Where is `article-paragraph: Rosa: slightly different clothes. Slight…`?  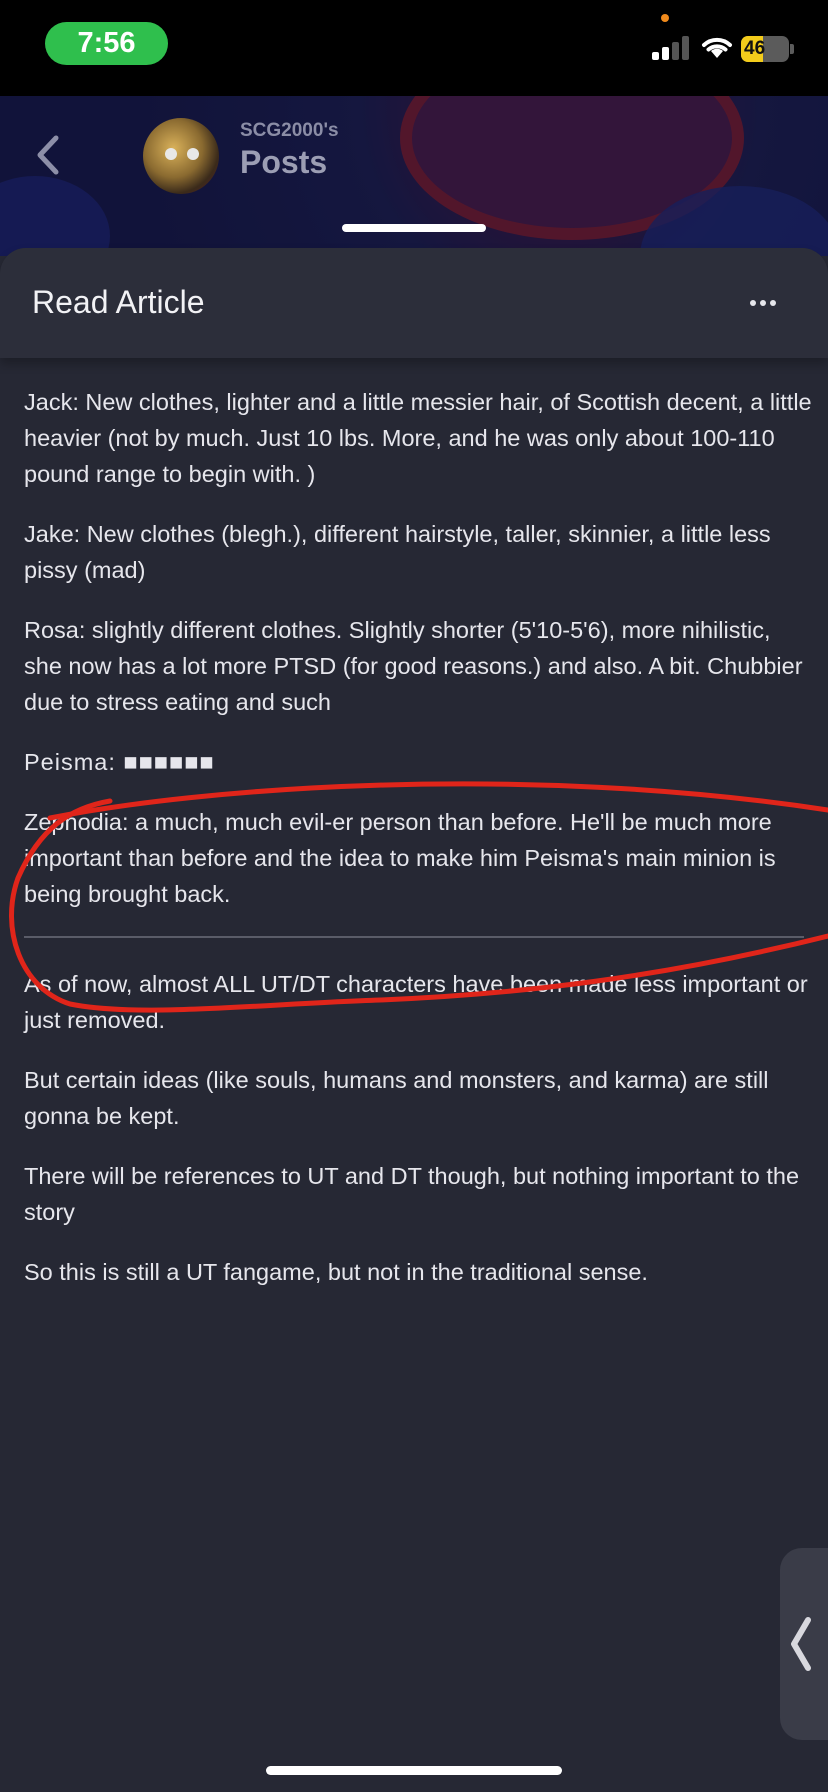 article-paragraph: Rosa: slightly different clothes. Slight… is located at coordinates (413, 666).